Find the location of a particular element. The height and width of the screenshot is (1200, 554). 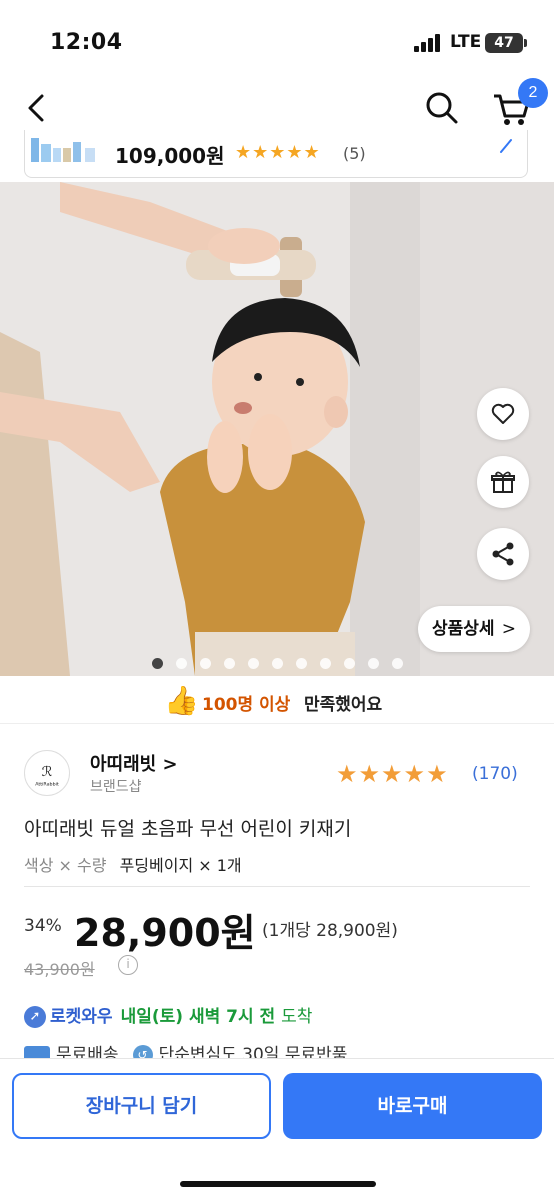

share-button is located at coordinates (503, 554).